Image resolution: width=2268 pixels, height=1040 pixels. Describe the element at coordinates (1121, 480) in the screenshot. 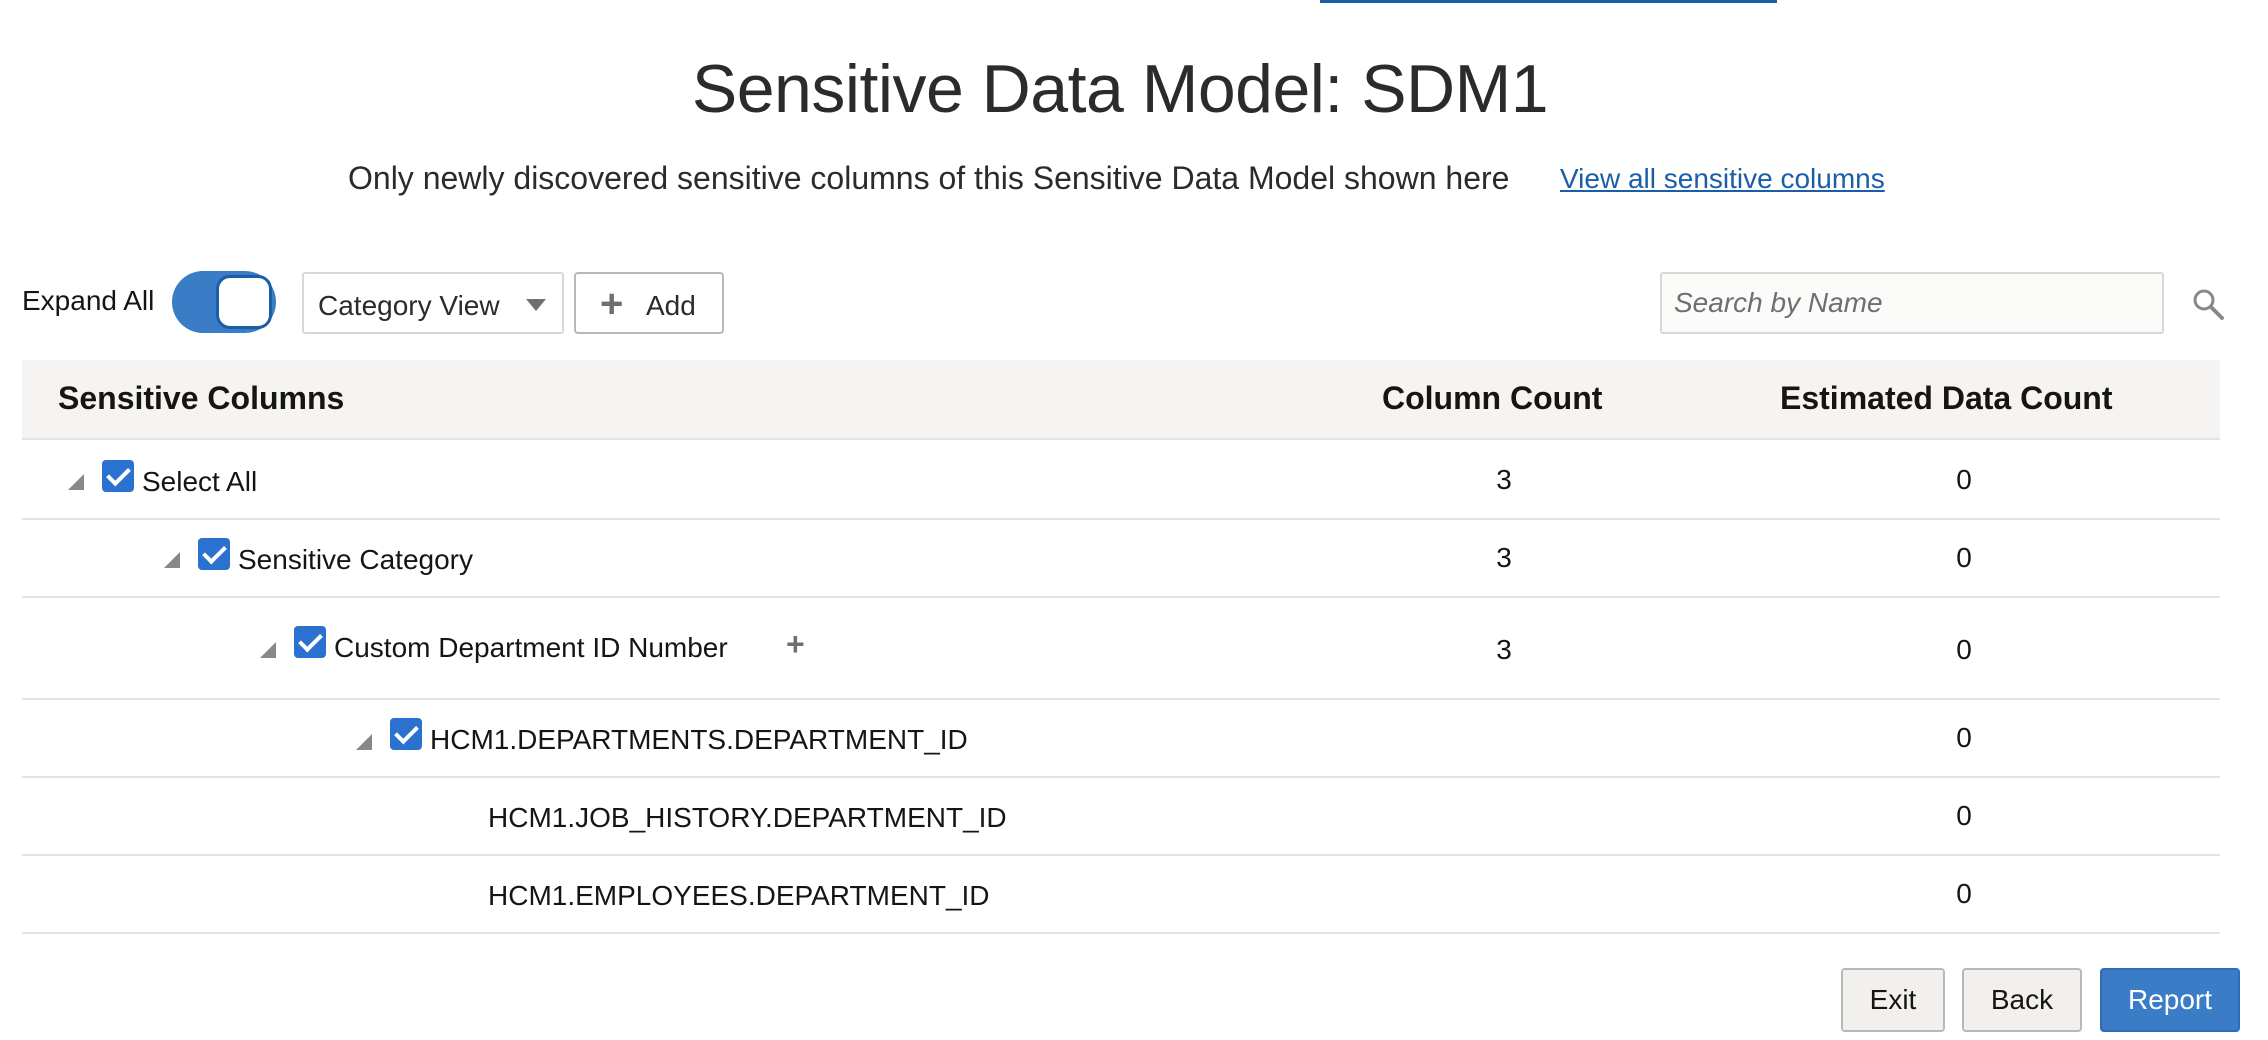

I see `table-row: Select All 3 0` at that location.